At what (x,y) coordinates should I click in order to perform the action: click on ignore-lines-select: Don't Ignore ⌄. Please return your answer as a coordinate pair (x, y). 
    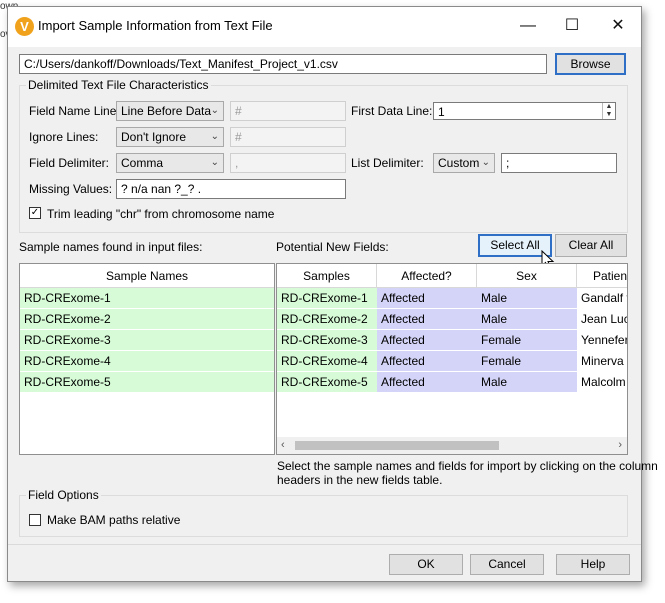
    Looking at the image, I should click on (170, 137).